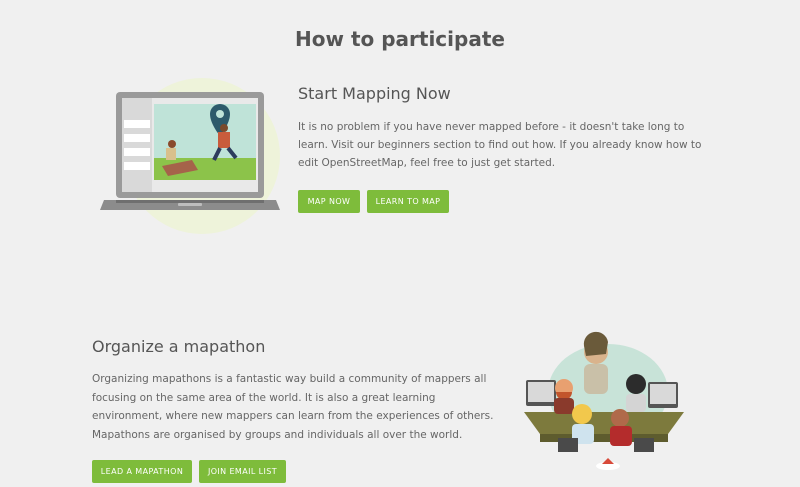 The height and width of the screenshot is (487, 800). Describe the element at coordinates (179, 346) in the screenshot. I see `mapathon-heading: Organize a mapathon` at that location.